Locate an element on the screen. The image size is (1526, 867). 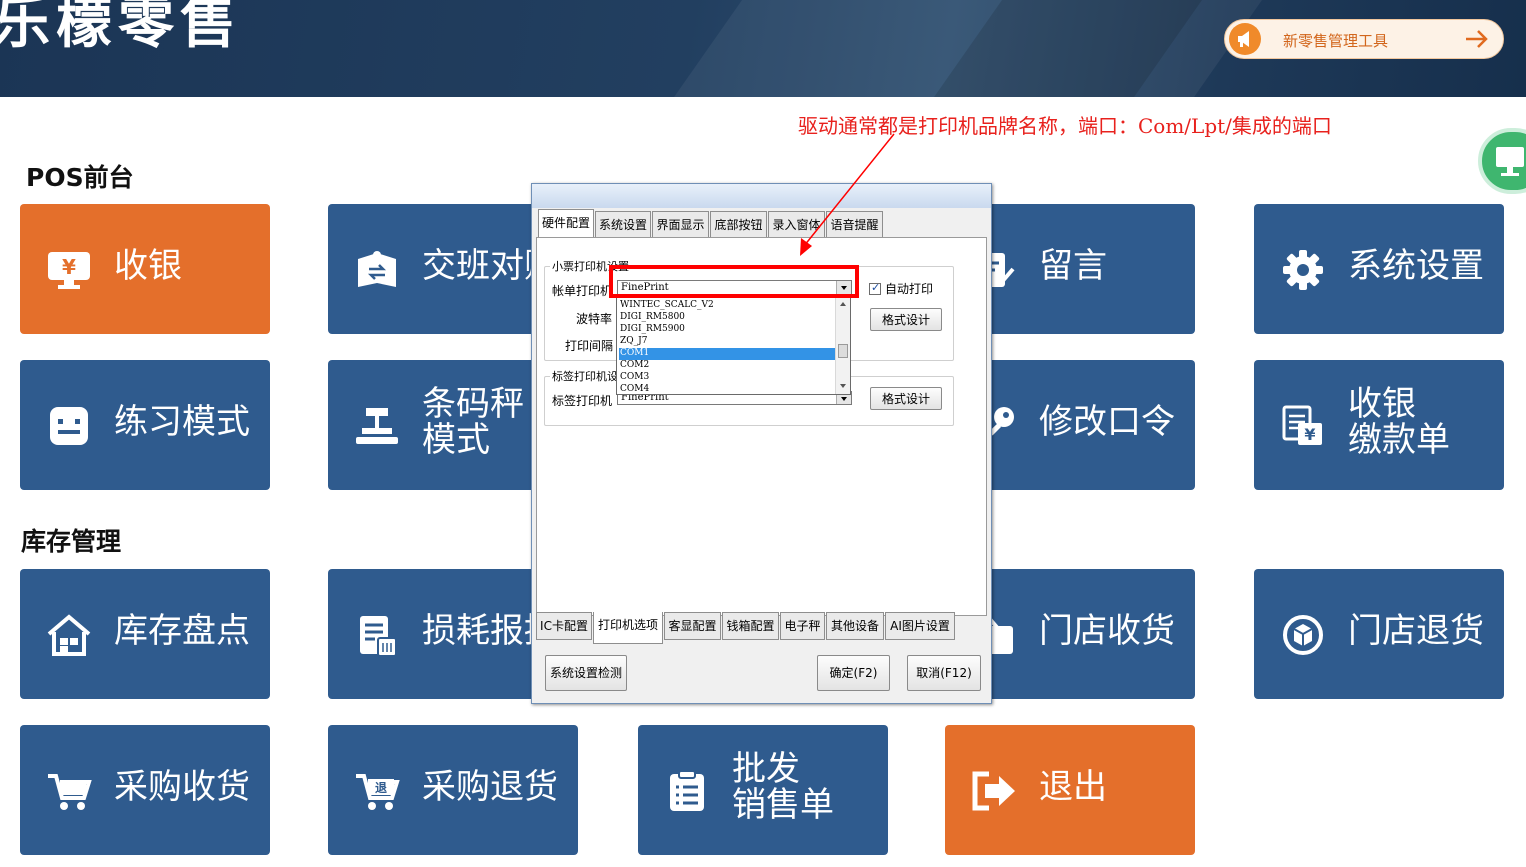
tile-purchase-receiving: 采购收货 is located at coordinates (145, 790).